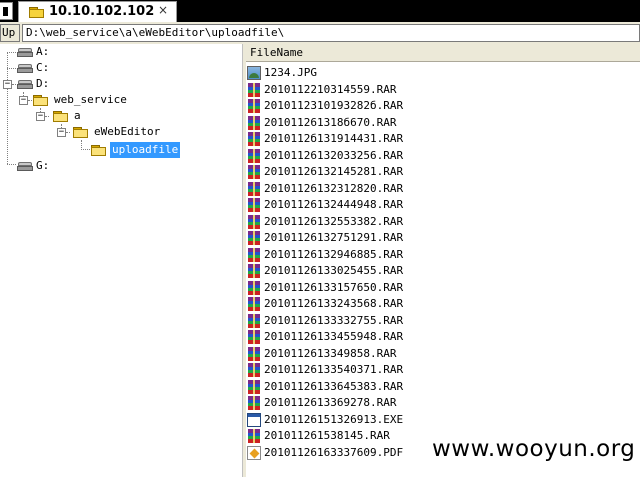 The image size is (640, 477). I want to click on tree-folder-ewebeditor: − eWebEditor, so click(120, 132).